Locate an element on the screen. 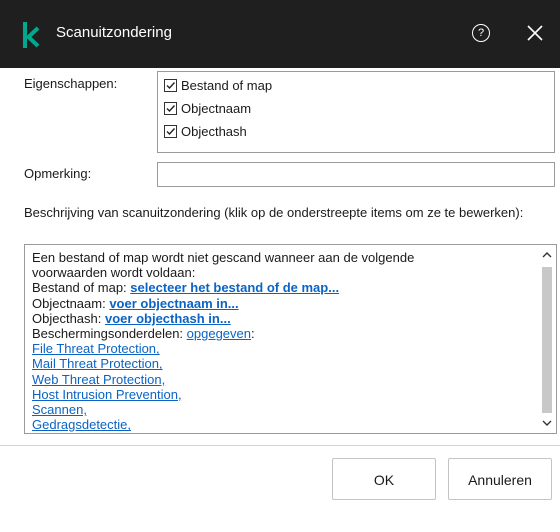 Image resolution: width=560 pixels, height=532 pixels. component-link-web-threat-protection: Web Threat Protection, is located at coordinates (98, 379).